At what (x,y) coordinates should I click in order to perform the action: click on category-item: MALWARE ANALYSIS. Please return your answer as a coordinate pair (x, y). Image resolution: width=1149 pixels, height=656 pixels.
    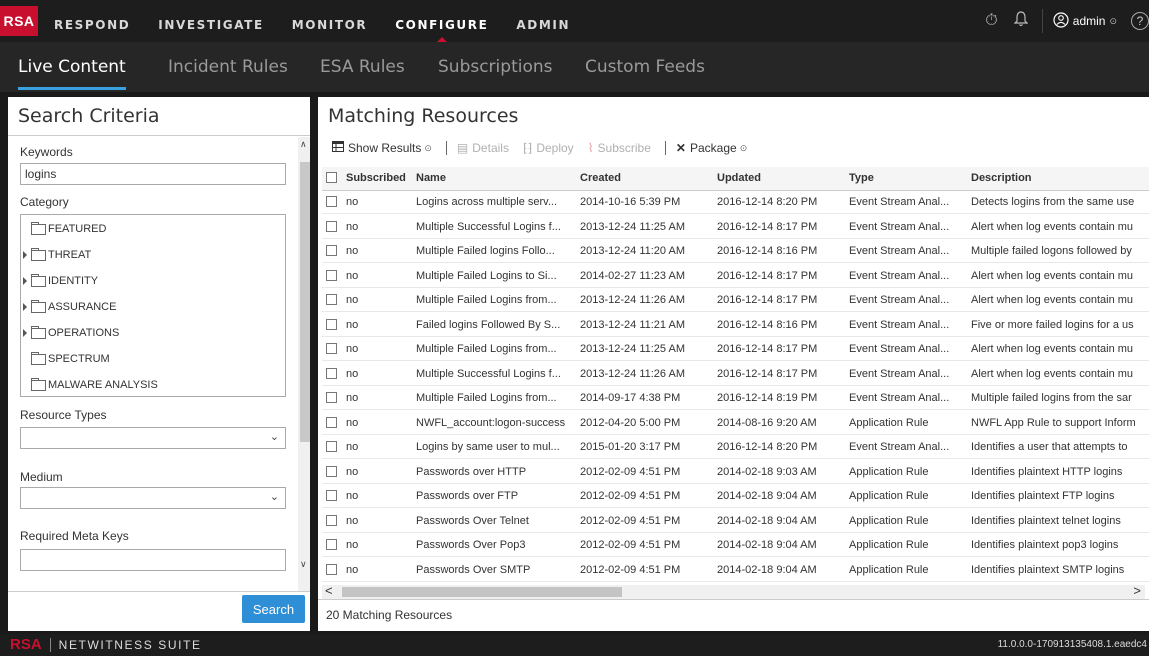
    Looking at the image, I should click on (94, 384).